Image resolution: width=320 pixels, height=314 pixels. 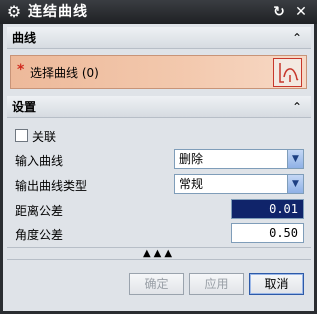 I want to click on select-curve-label: 选择曲线 (0), so click(x=64, y=73).